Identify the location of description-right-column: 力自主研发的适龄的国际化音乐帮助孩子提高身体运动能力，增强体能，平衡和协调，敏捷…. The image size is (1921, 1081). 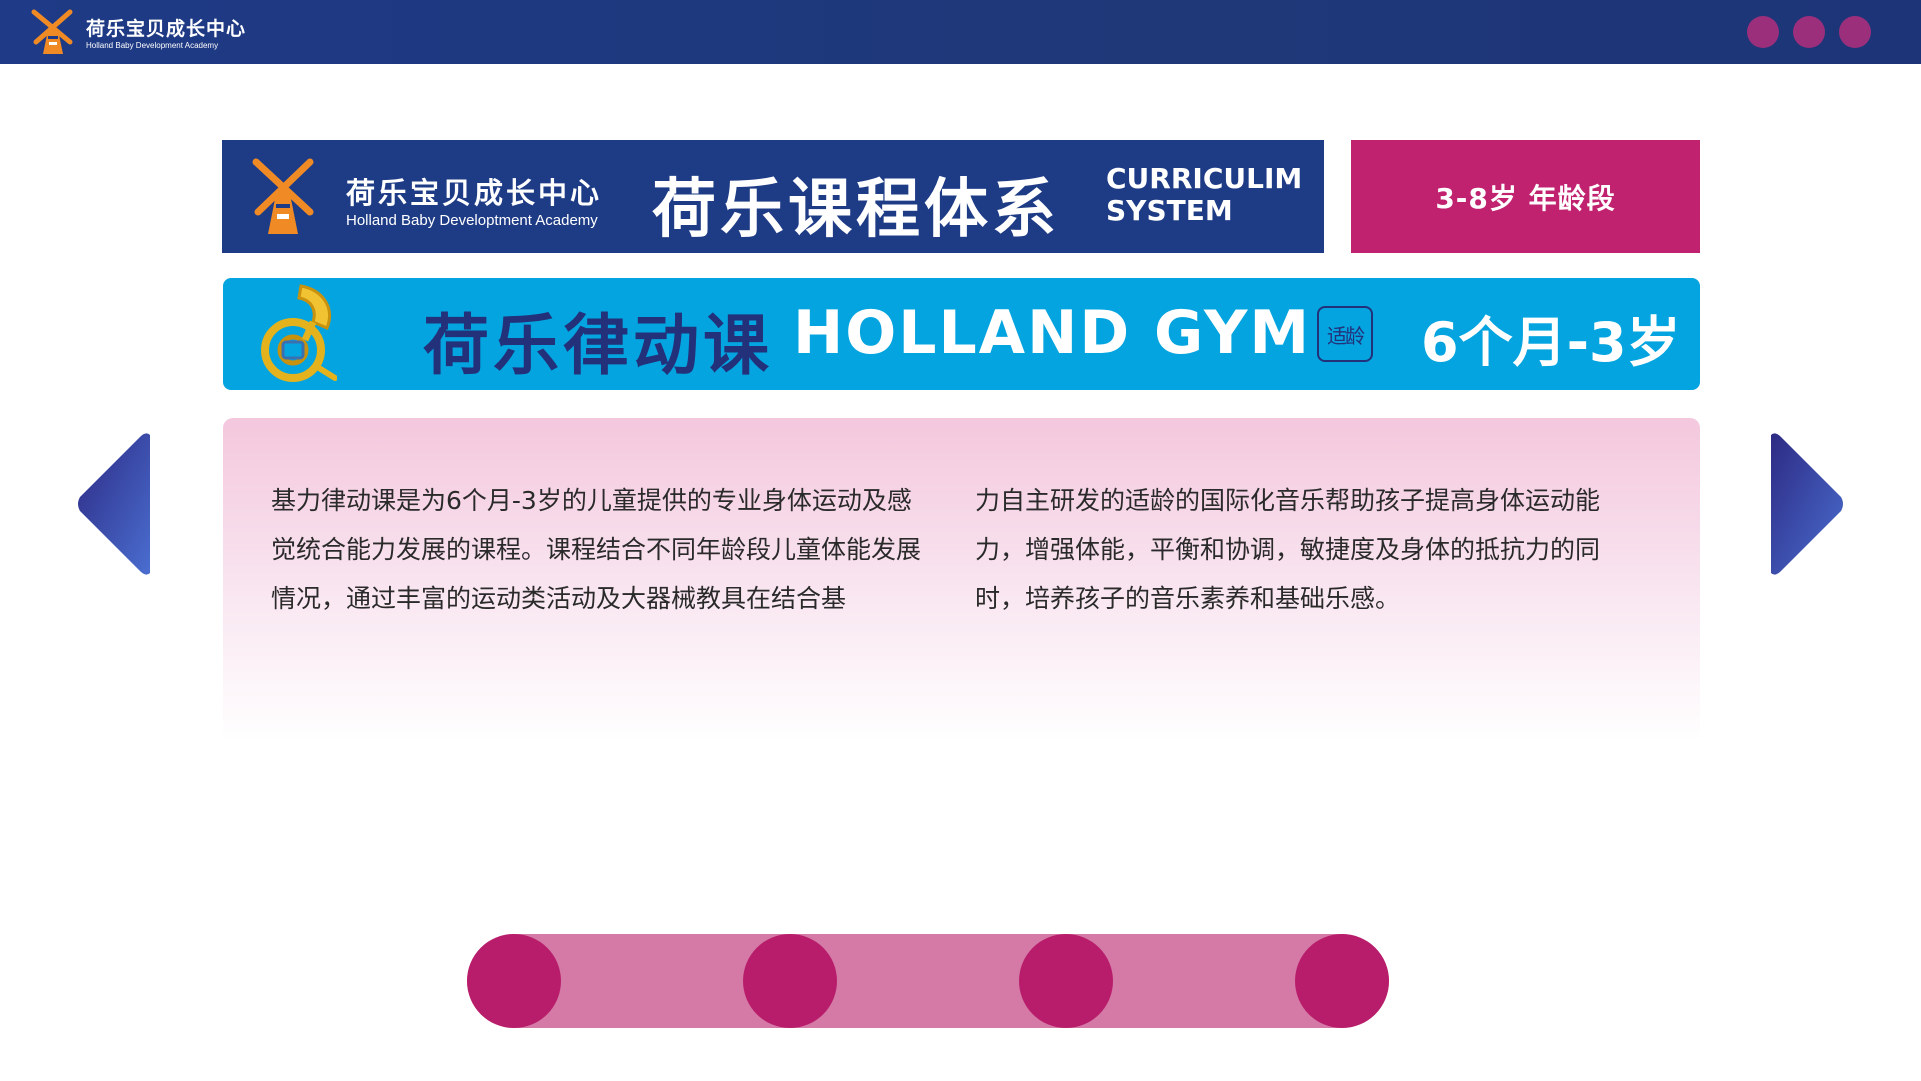
(1288, 549).